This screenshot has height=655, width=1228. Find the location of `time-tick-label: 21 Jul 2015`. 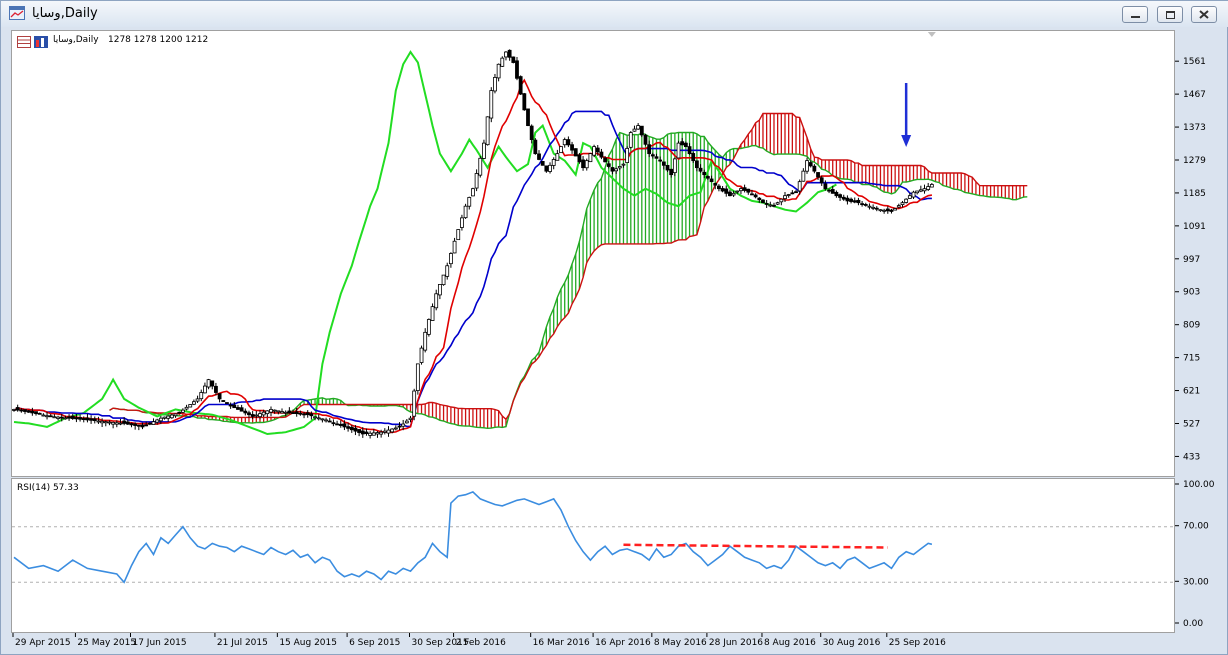

time-tick-label: 21 Jul 2015 is located at coordinates (242, 643).